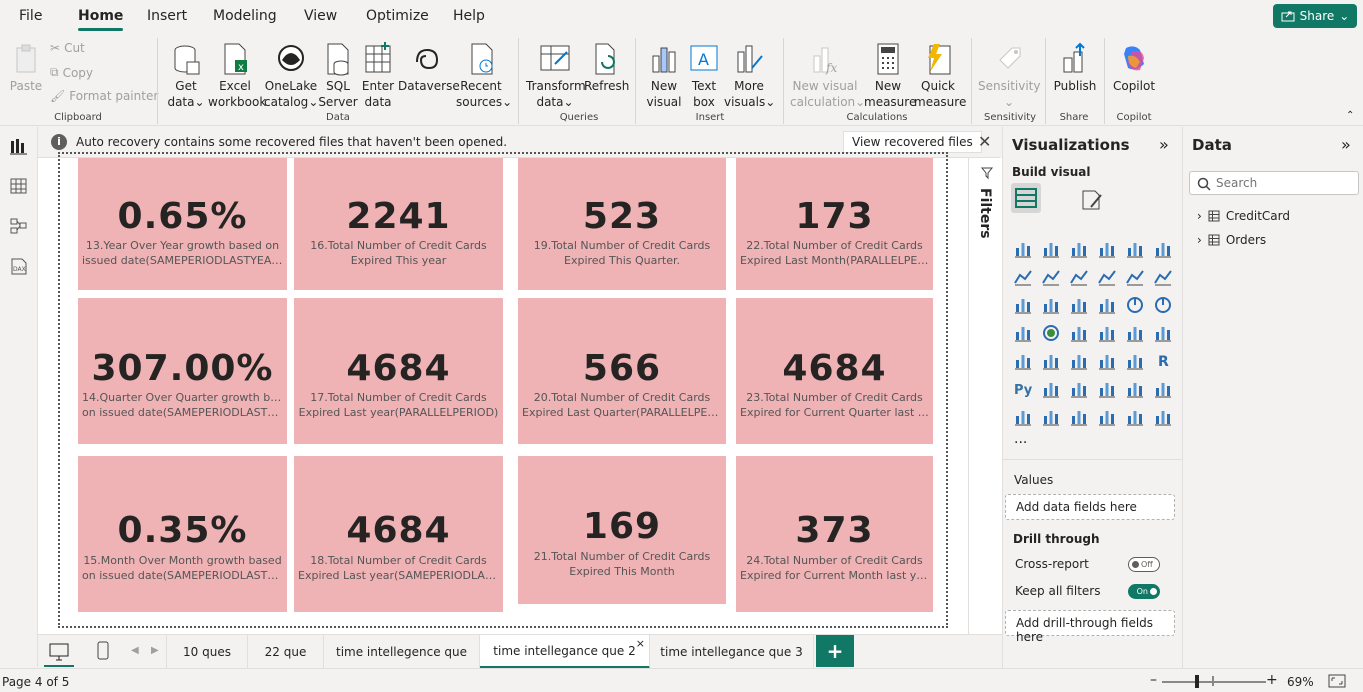 The width and height of the screenshot is (1363, 692). What do you see at coordinates (940, 76) in the screenshot?
I see `quick-measure-button: Quick measure` at bounding box center [940, 76].